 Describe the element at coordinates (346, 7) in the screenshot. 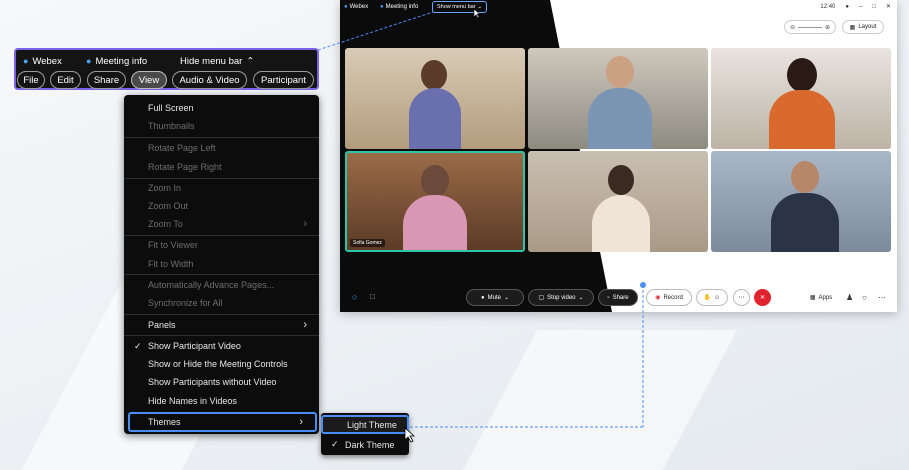

I see `webex-logo-icon: ●` at that location.